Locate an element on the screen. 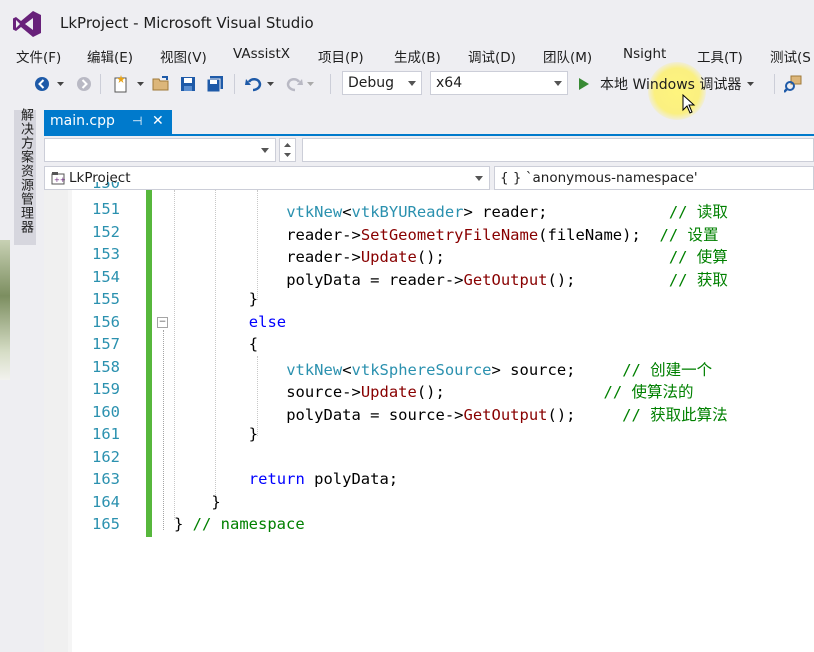 The image size is (814, 652). menu-project: 项目(P) is located at coordinates (341, 56).